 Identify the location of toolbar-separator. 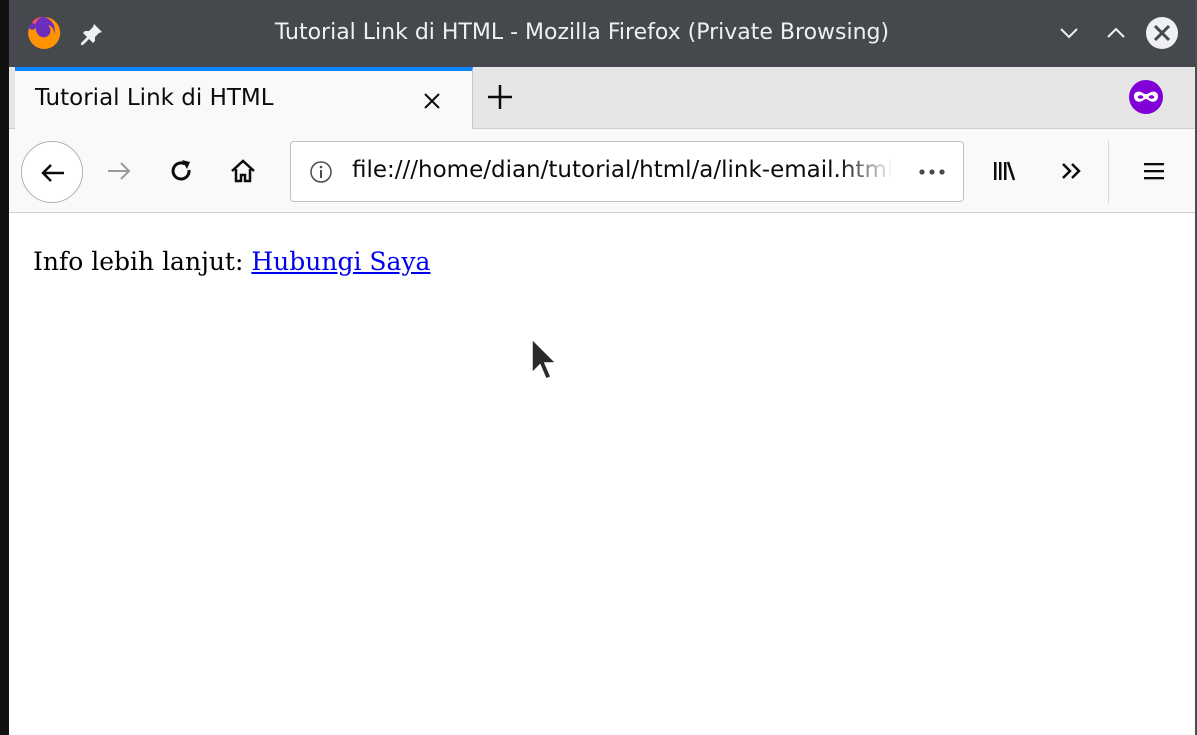
(1108, 172).